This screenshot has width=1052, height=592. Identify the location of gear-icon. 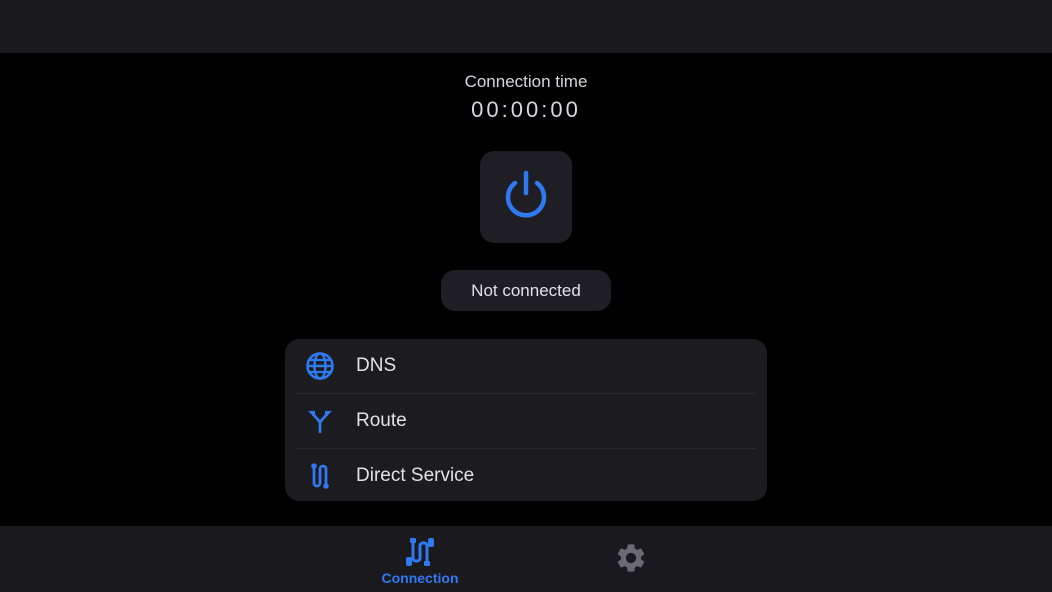
(631, 558).